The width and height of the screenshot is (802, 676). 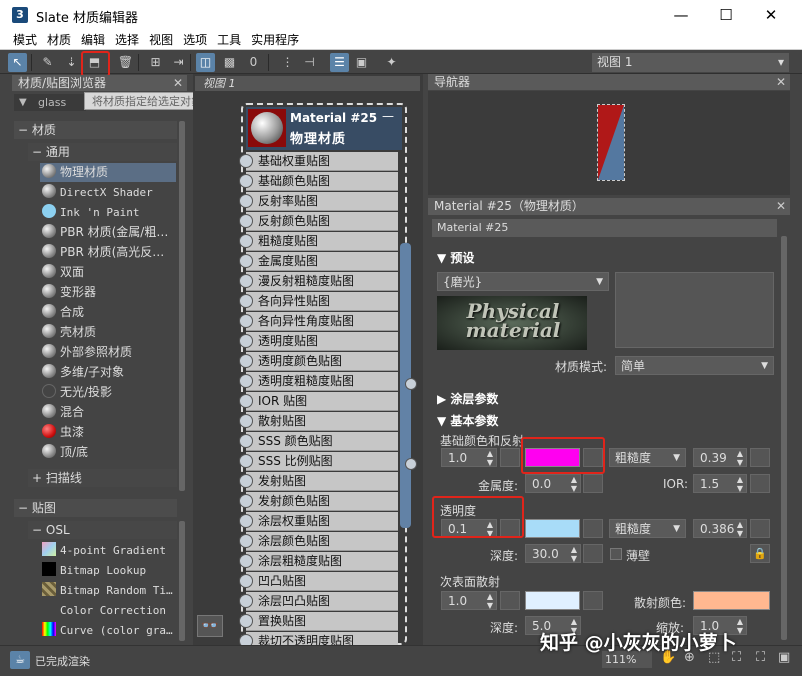 I want to click on minimize-button: —, so click(x=681, y=15).